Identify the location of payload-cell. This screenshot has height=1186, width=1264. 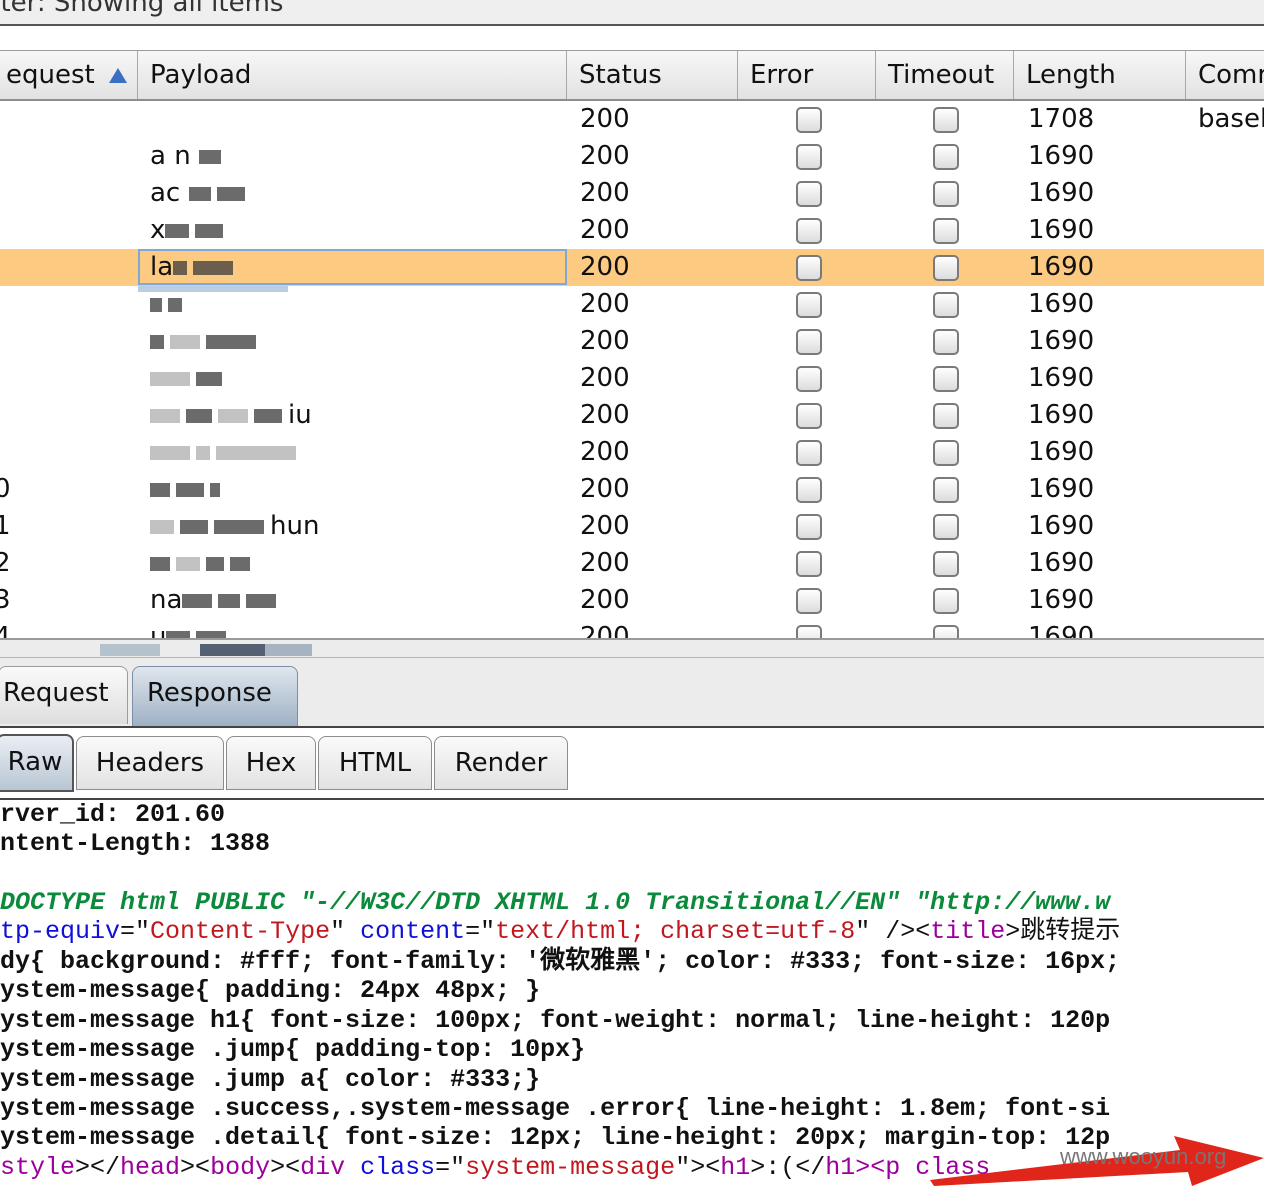
(350, 563).